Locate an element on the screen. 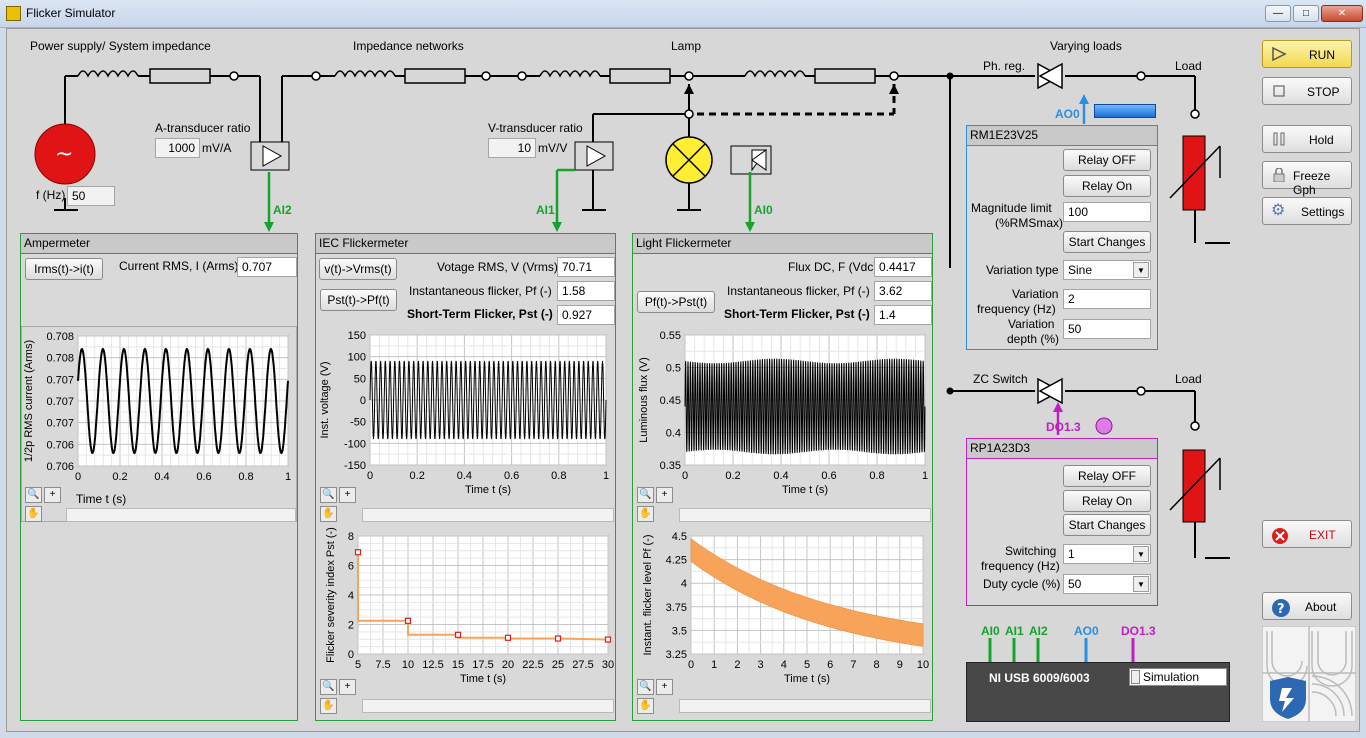  iec-pst-value: 0.927 is located at coordinates (586, 315).